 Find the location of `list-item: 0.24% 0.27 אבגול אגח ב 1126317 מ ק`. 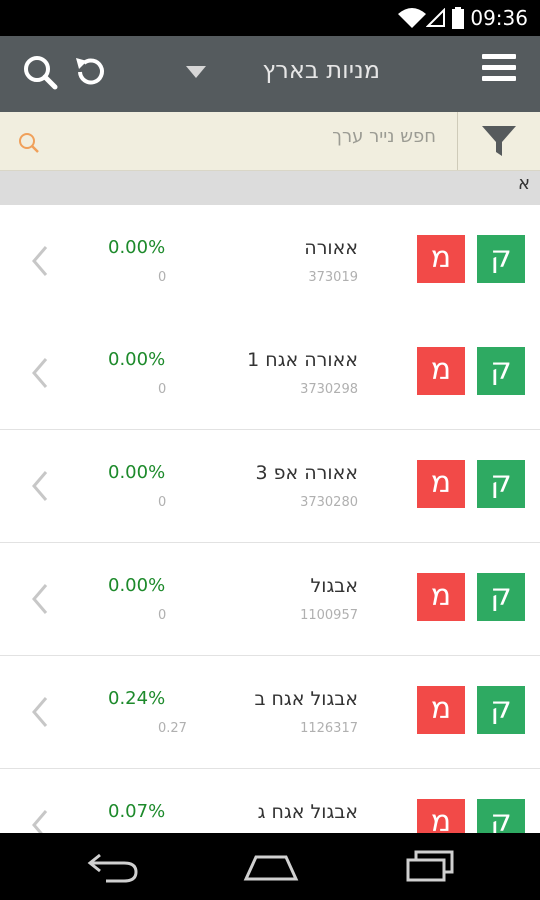

list-item: 0.24% 0.27 אבגול אגח ב 1126317 מ ק is located at coordinates (270, 713).